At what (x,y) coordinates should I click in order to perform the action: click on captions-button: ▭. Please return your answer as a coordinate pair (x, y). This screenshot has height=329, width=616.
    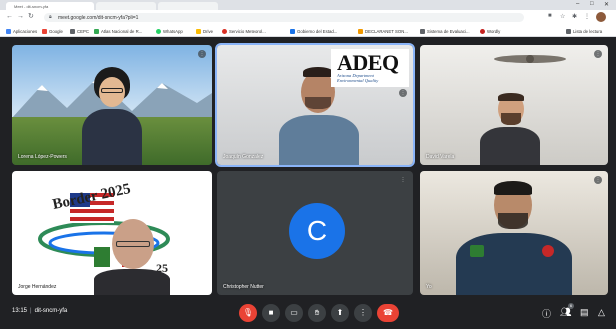
    Looking at the image, I should click on (294, 313).